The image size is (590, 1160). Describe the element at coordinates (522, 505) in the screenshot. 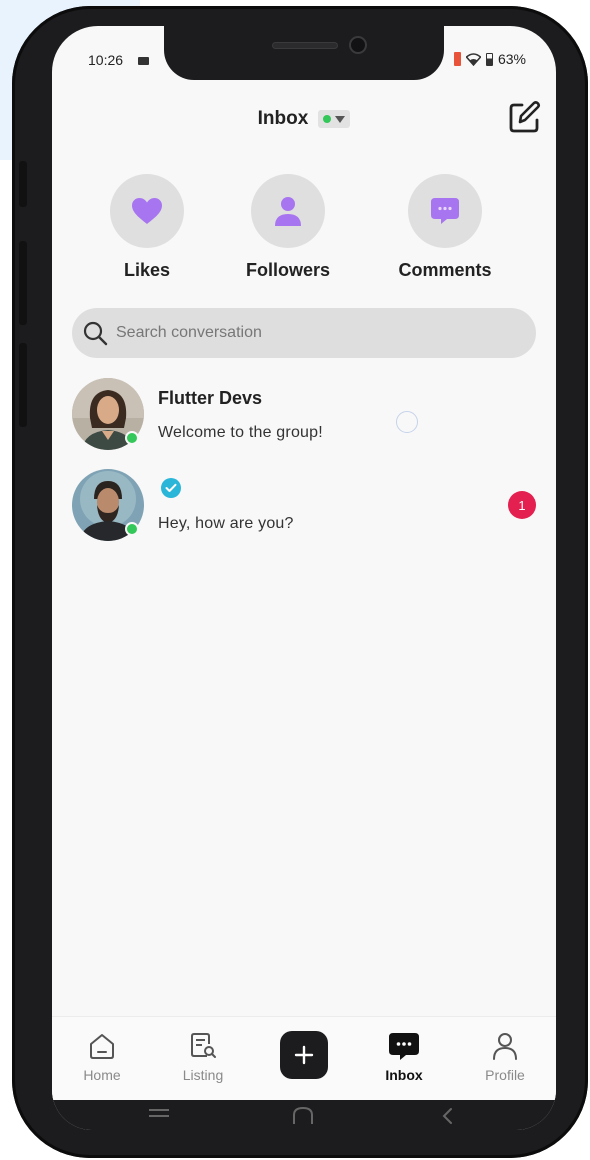

I see `unread-count-badge: 1` at that location.